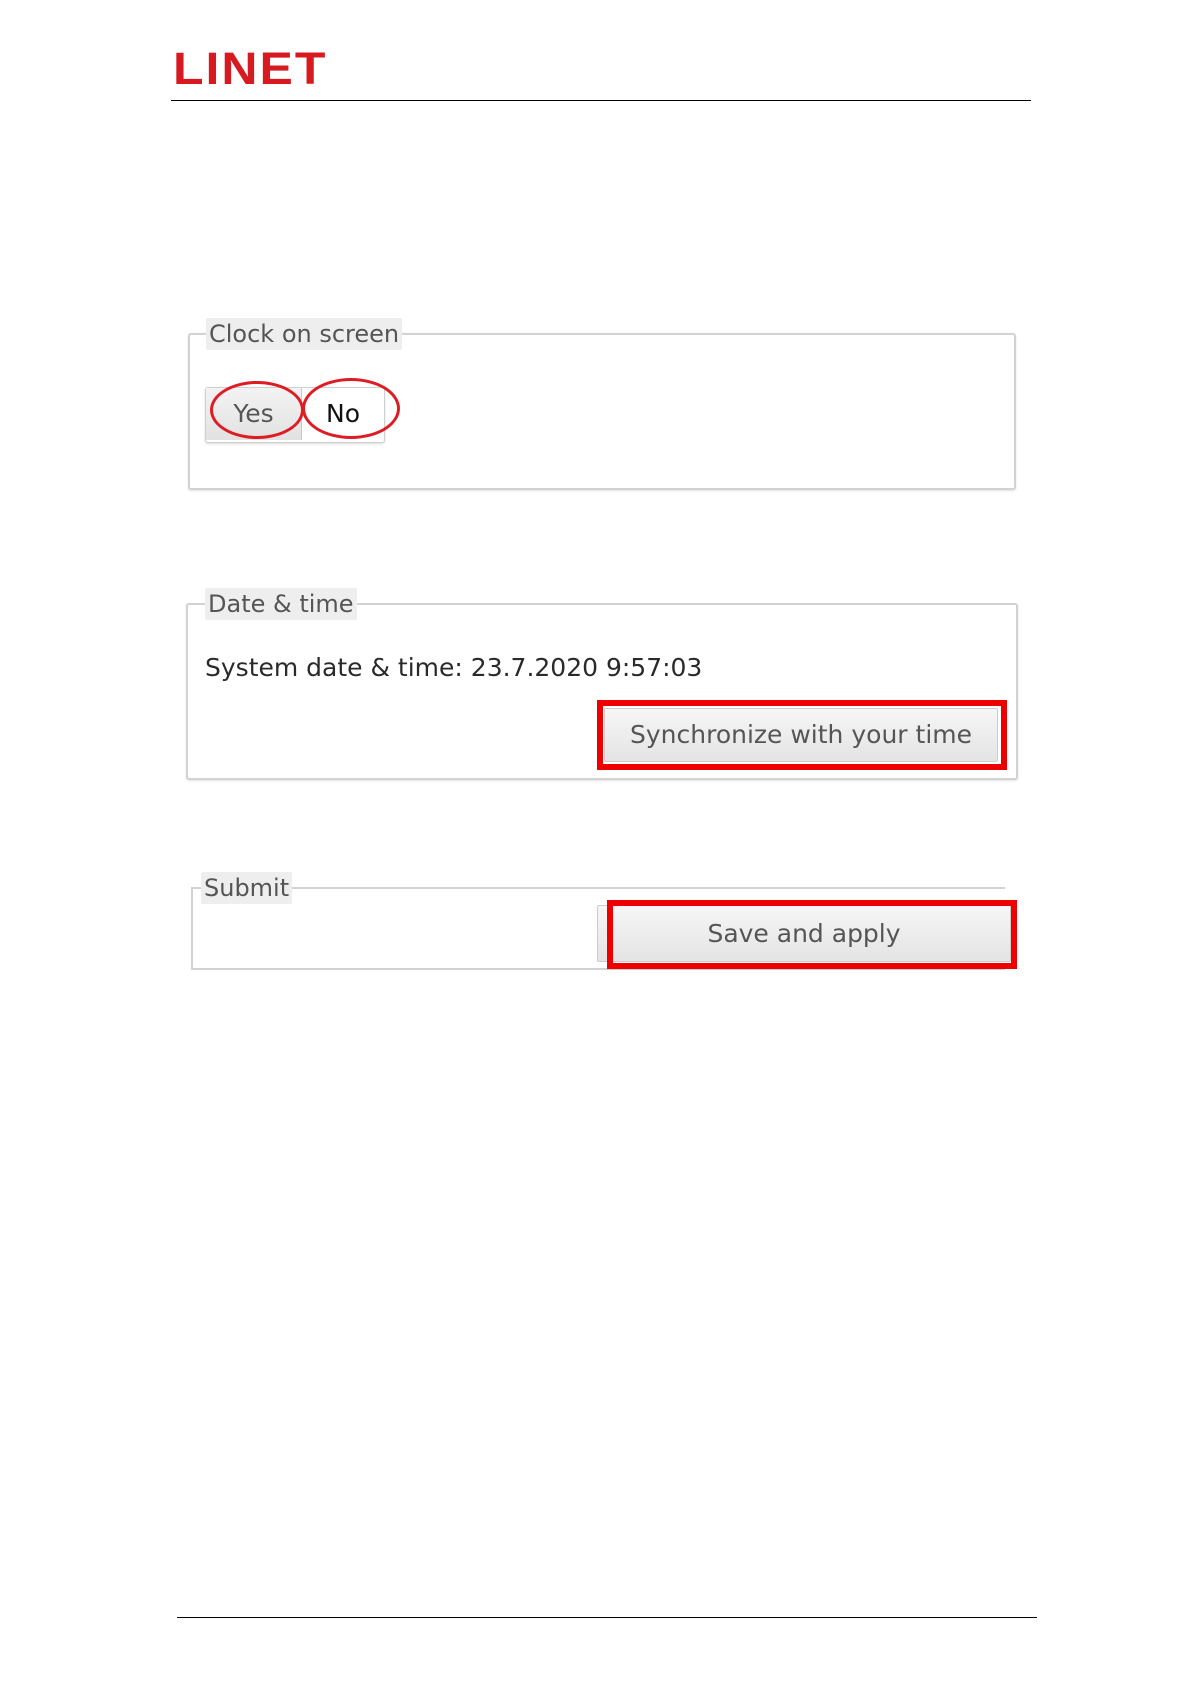 The height and width of the screenshot is (1684, 1191). Describe the element at coordinates (343, 414) in the screenshot. I see `clock-no-button: No` at that location.